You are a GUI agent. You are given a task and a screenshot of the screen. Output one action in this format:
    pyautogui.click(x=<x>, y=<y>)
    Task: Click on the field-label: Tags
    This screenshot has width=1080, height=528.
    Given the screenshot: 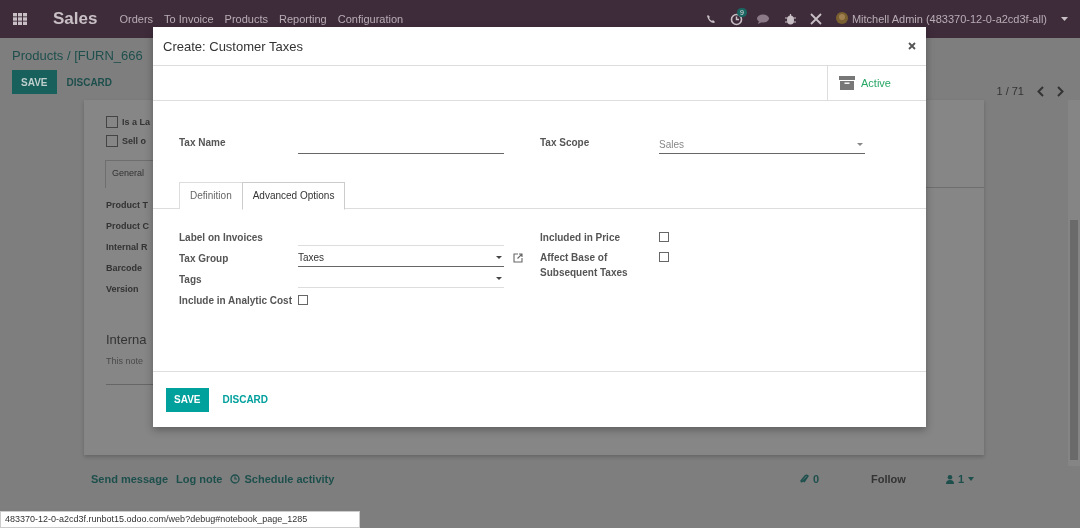 What is the action you would take?
    pyautogui.click(x=191, y=280)
    